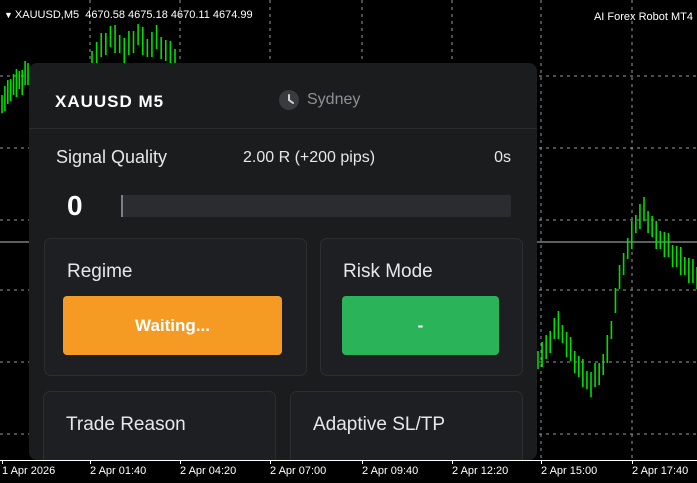  Describe the element at coordinates (126, 424) in the screenshot. I see `trade-reason-title: Trade Reason` at that location.